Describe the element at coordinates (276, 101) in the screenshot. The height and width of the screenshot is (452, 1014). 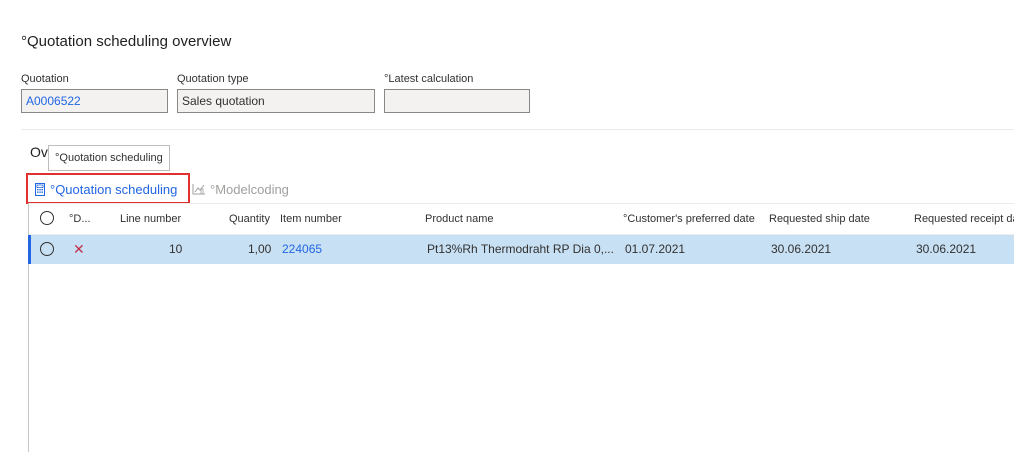
I see `quotation-type-field: Sales quotation` at that location.